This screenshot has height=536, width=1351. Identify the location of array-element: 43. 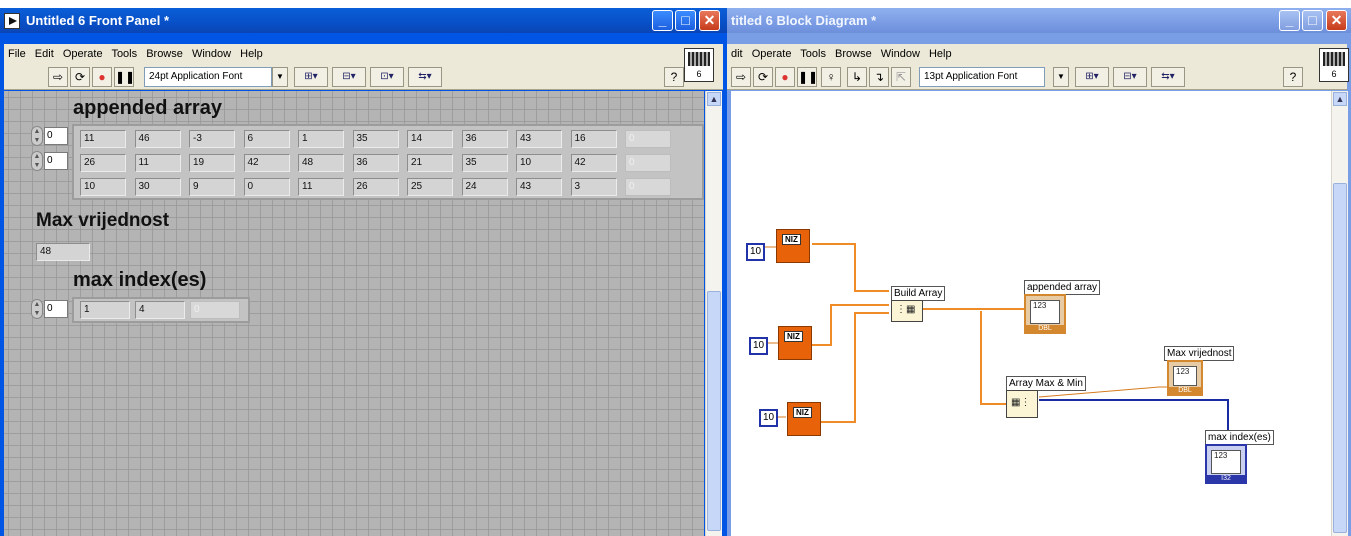
(539, 187).